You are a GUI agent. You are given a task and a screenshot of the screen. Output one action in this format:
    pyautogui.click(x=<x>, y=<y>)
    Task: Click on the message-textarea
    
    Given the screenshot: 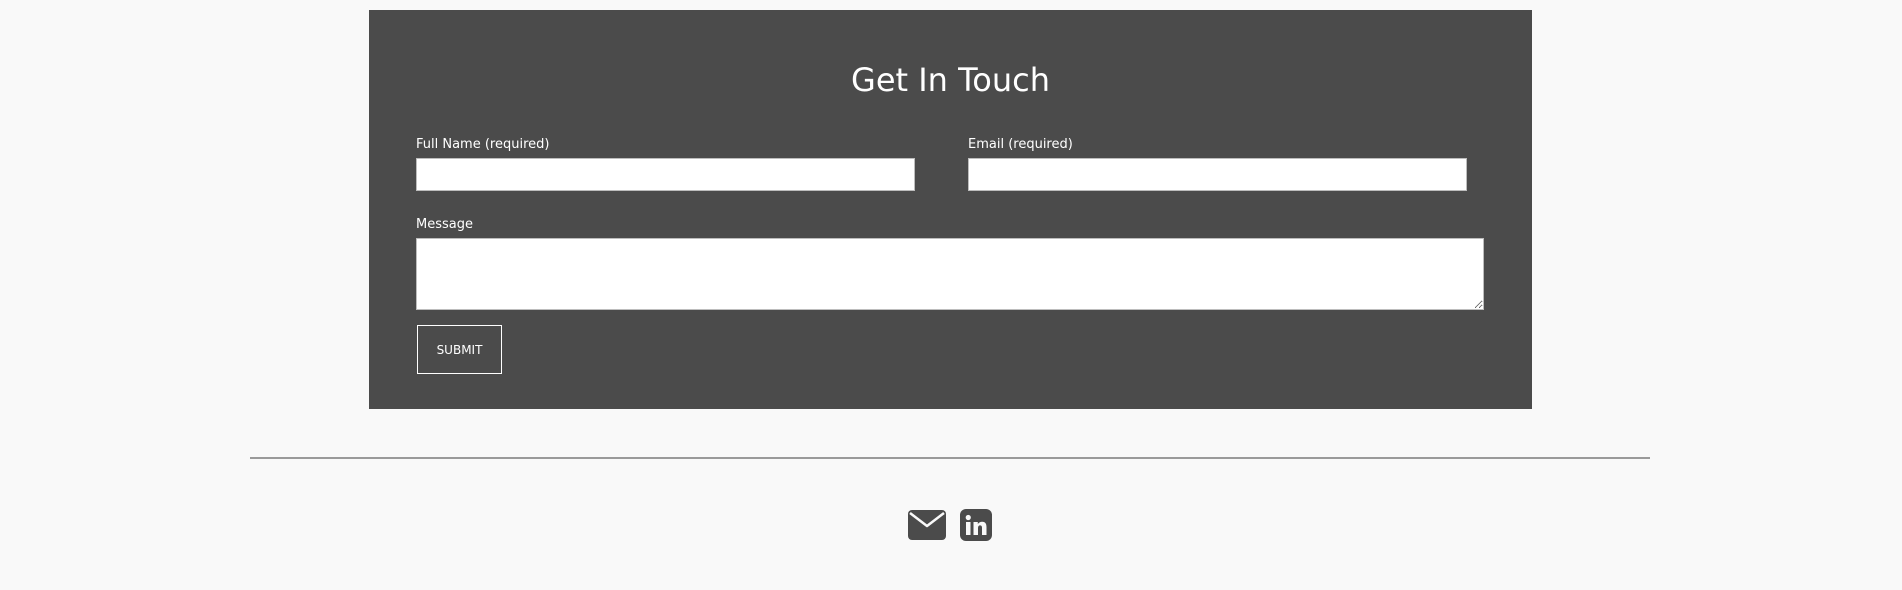 What is the action you would take?
    pyautogui.click(x=950, y=274)
    